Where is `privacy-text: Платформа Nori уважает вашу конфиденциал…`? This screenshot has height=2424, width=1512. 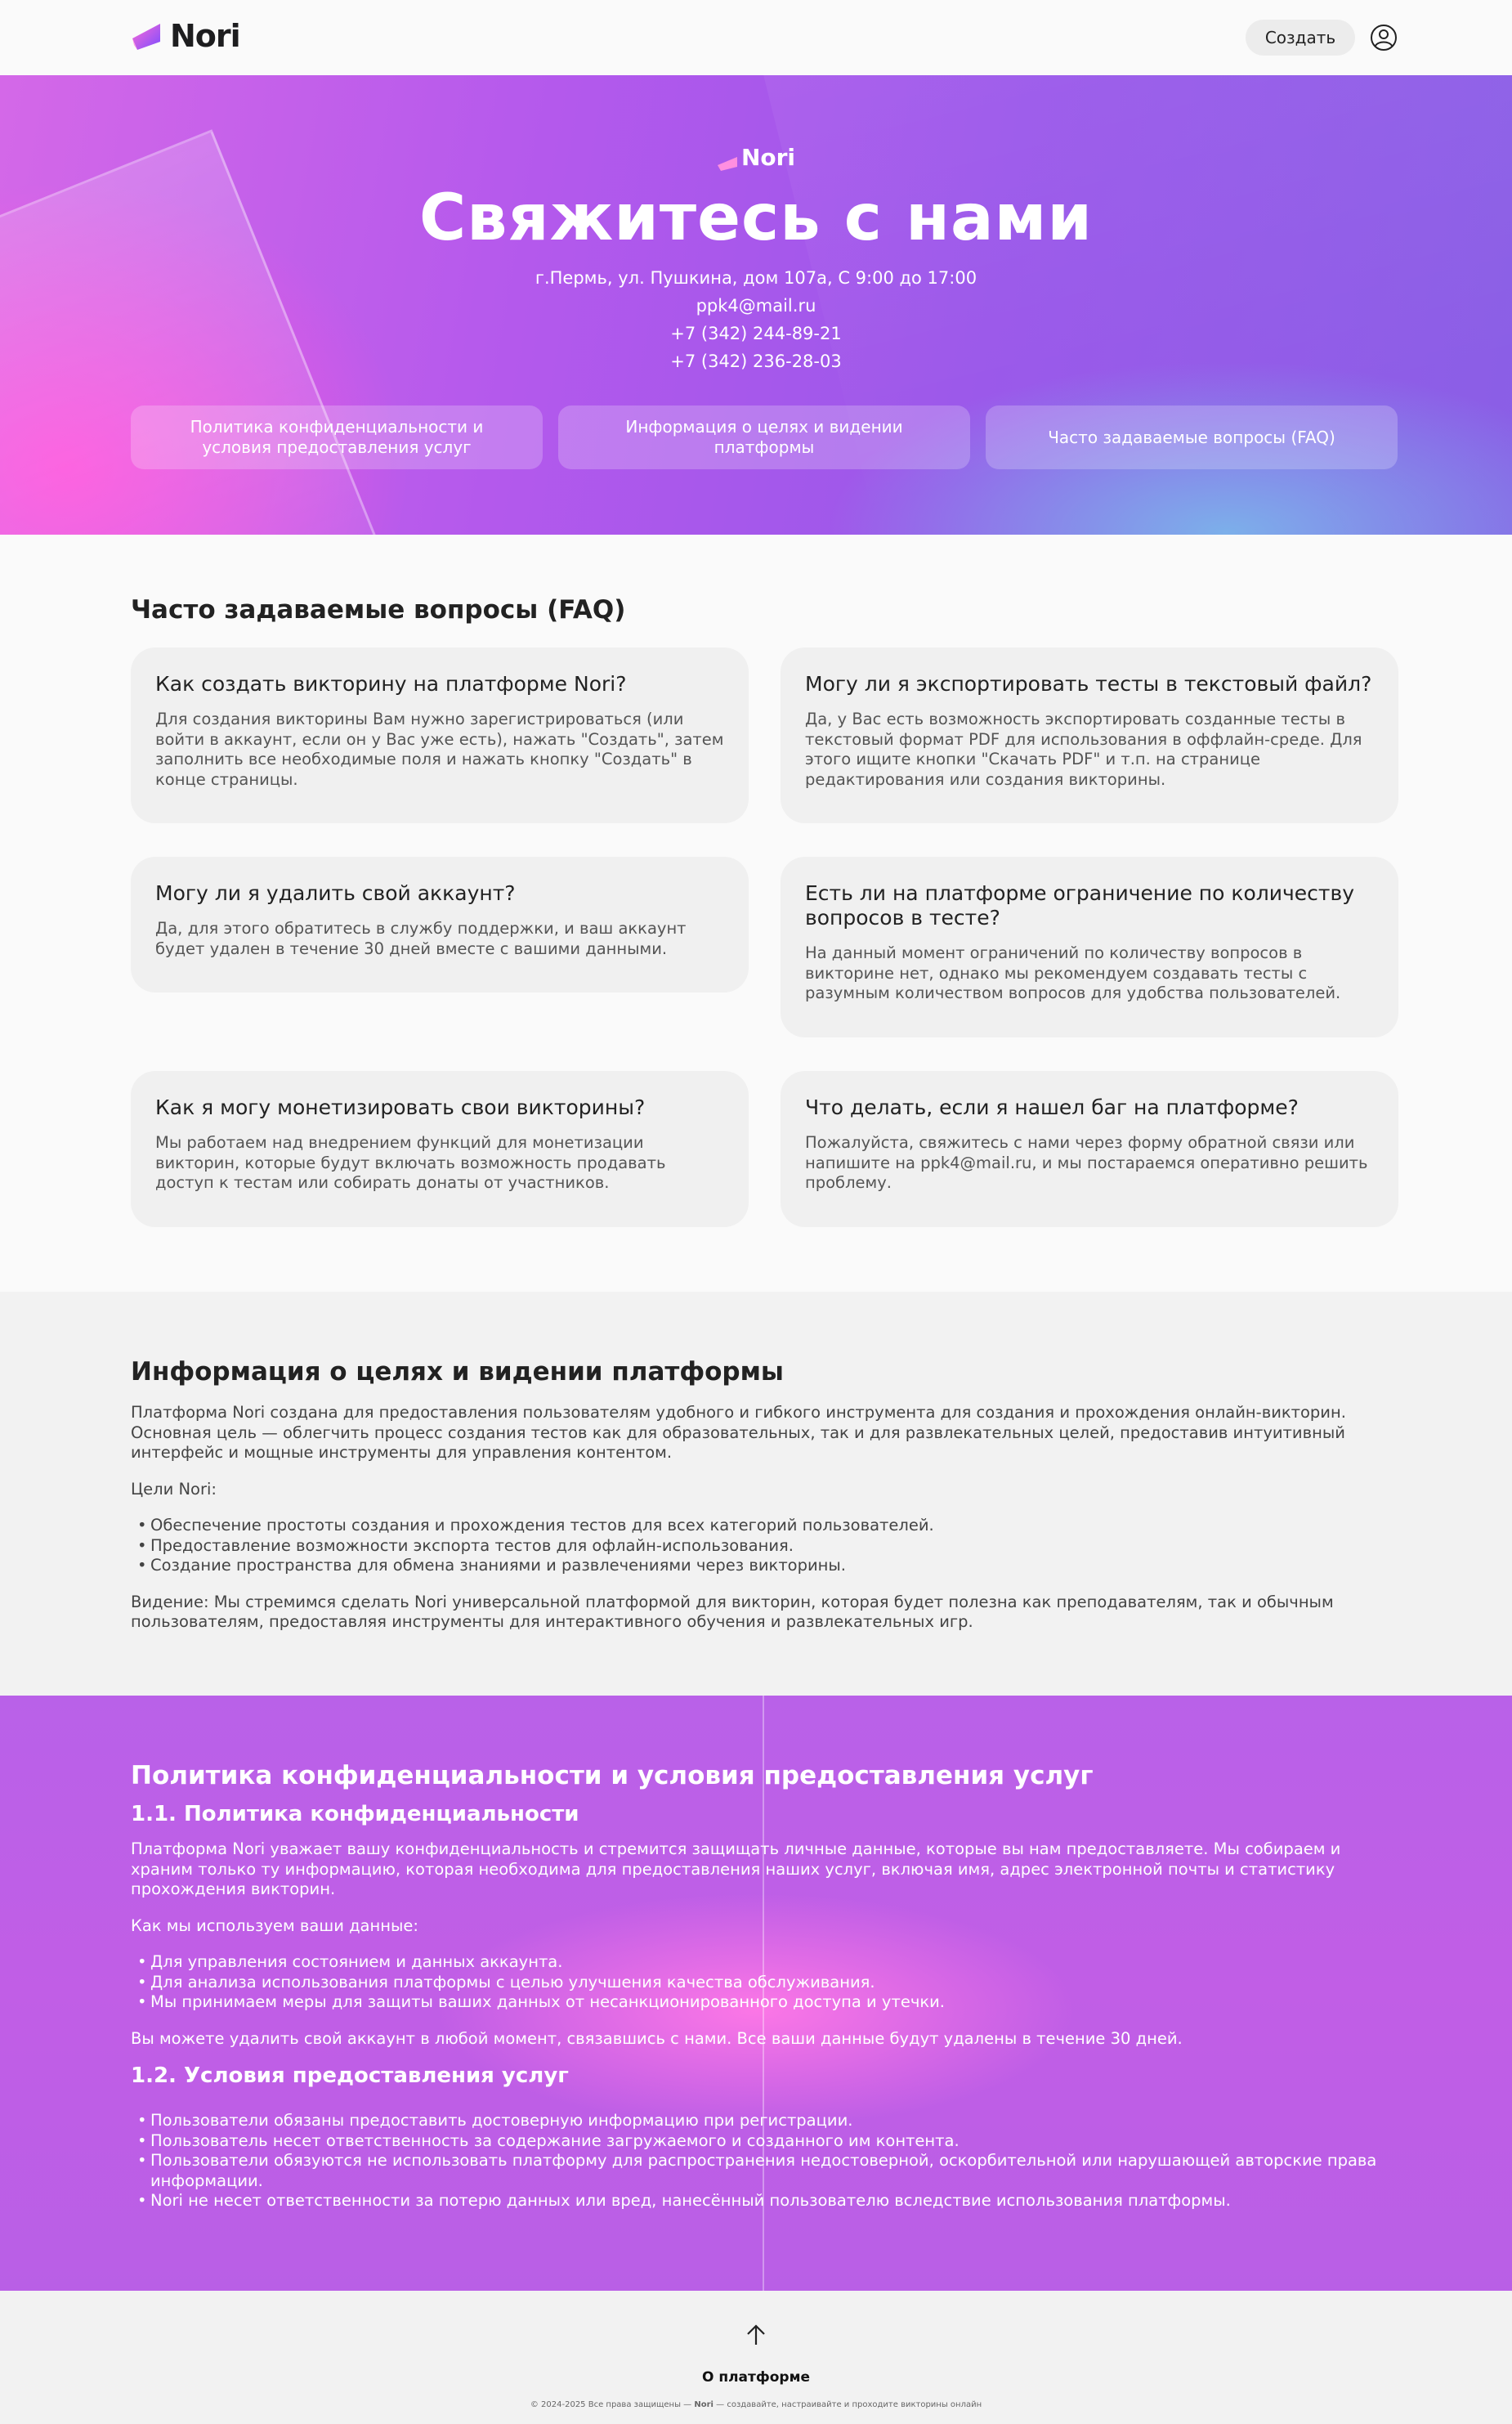
privacy-text: Платформа Nori уважает вашу конфиденциал… is located at coordinates (736, 1868).